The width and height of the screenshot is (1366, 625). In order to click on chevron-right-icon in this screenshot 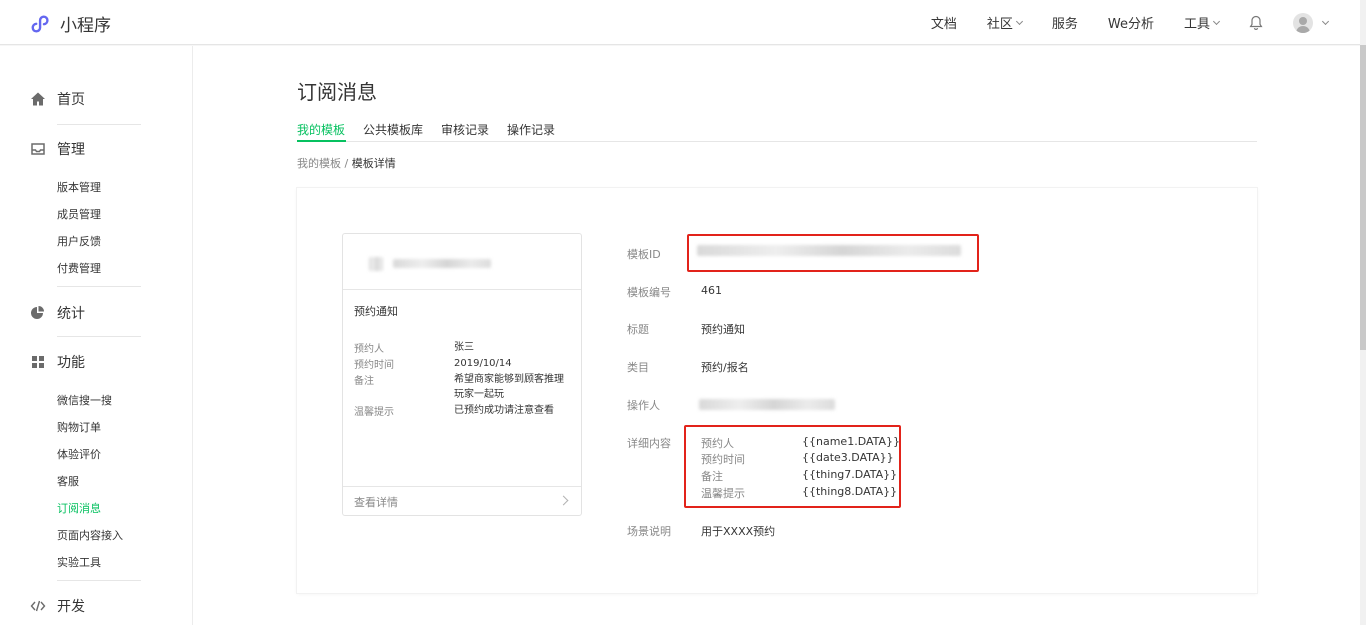, I will do `click(563, 500)`.